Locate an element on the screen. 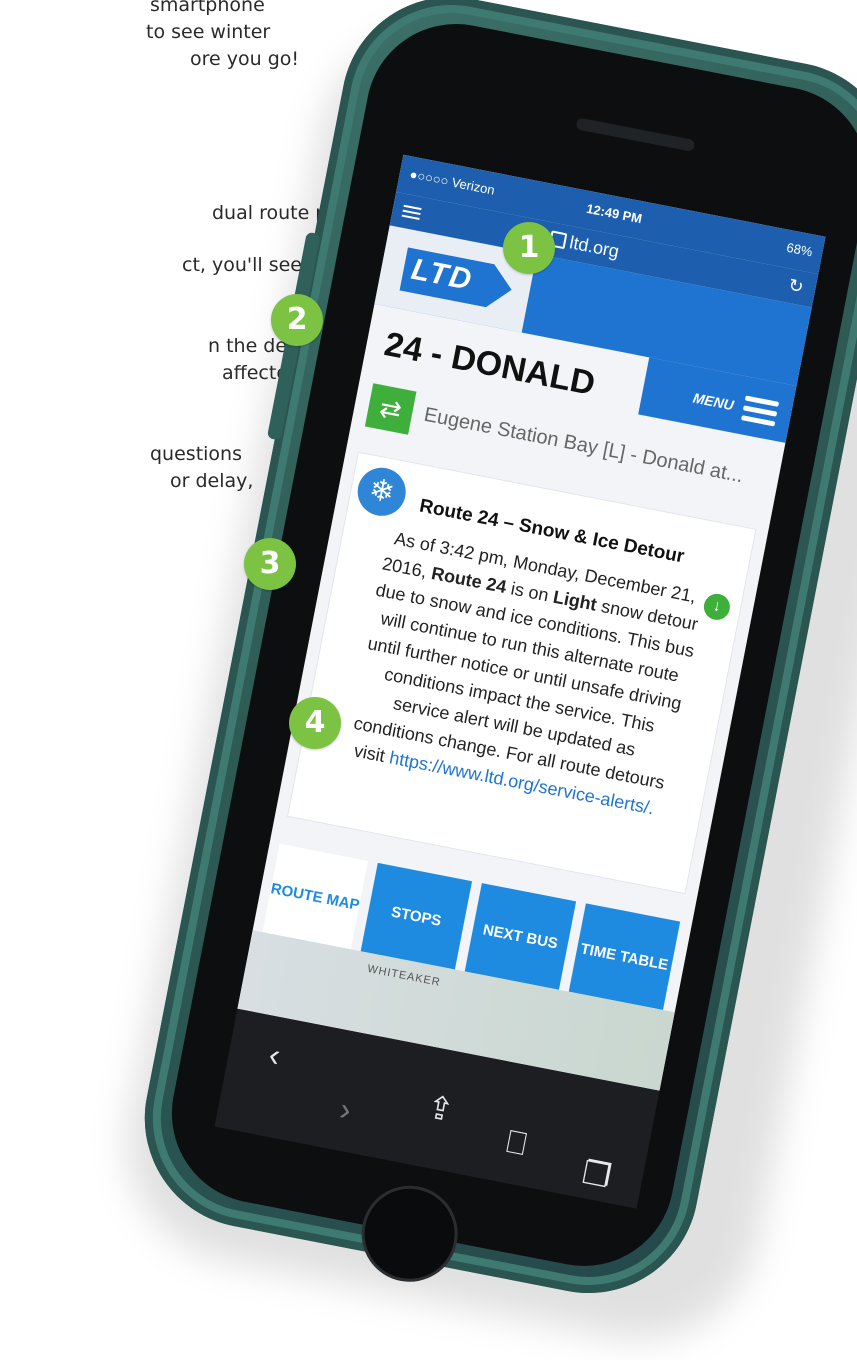 Image resolution: width=857 pixels, height=1360 pixels. back-icon: ‹ is located at coordinates (274, 1055).